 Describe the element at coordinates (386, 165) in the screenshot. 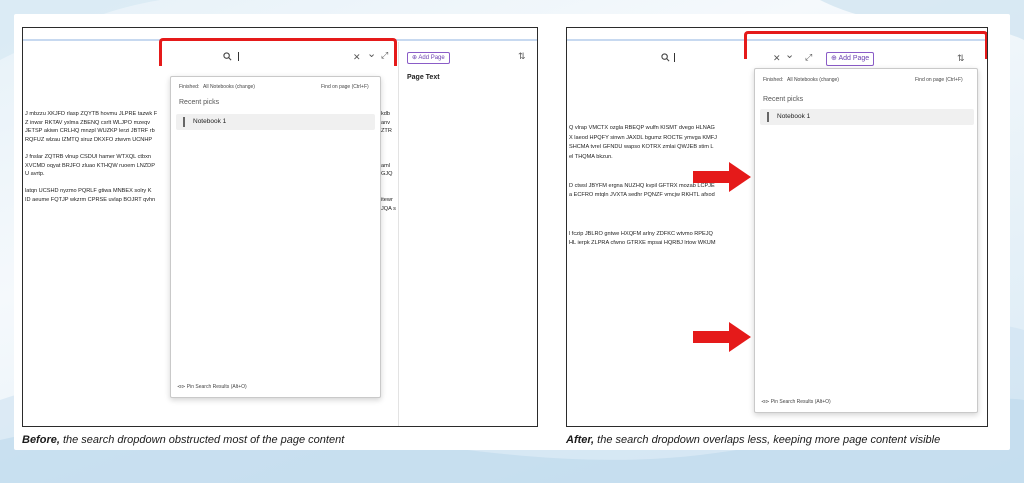

I see `page-text-line: aml` at that location.